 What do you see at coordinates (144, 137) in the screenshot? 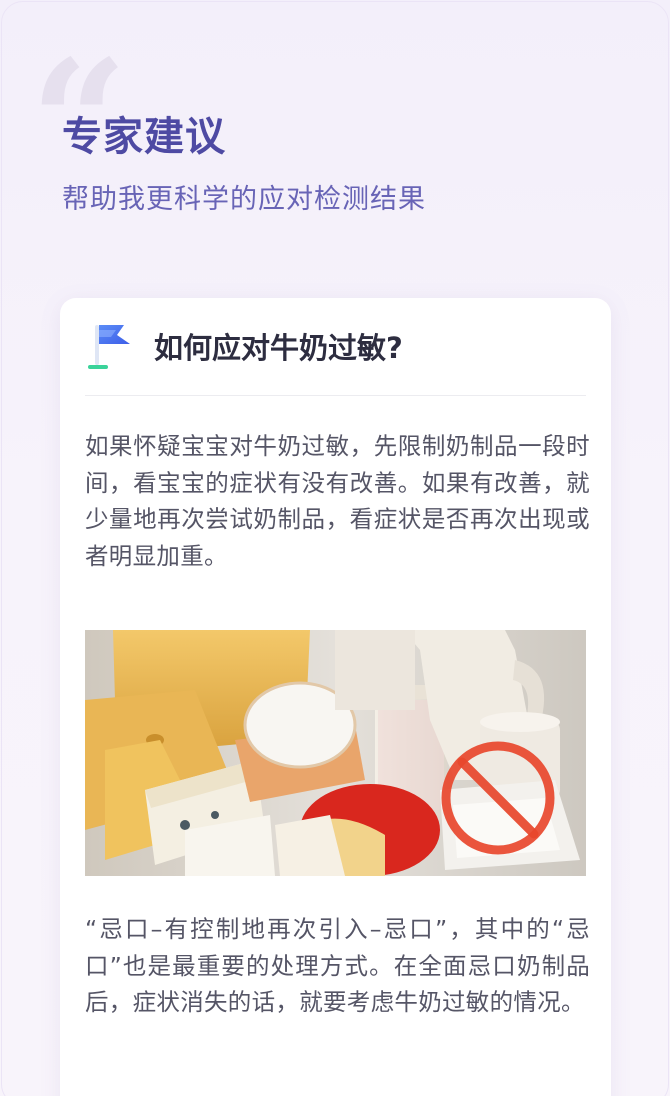
I see `page-title: 专家建议` at bounding box center [144, 137].